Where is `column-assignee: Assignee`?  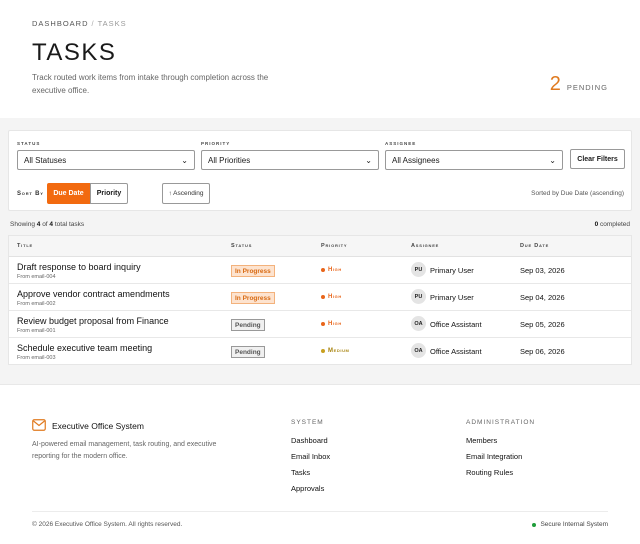 column-assignee: Assignee is located at coordinates (425, 246).